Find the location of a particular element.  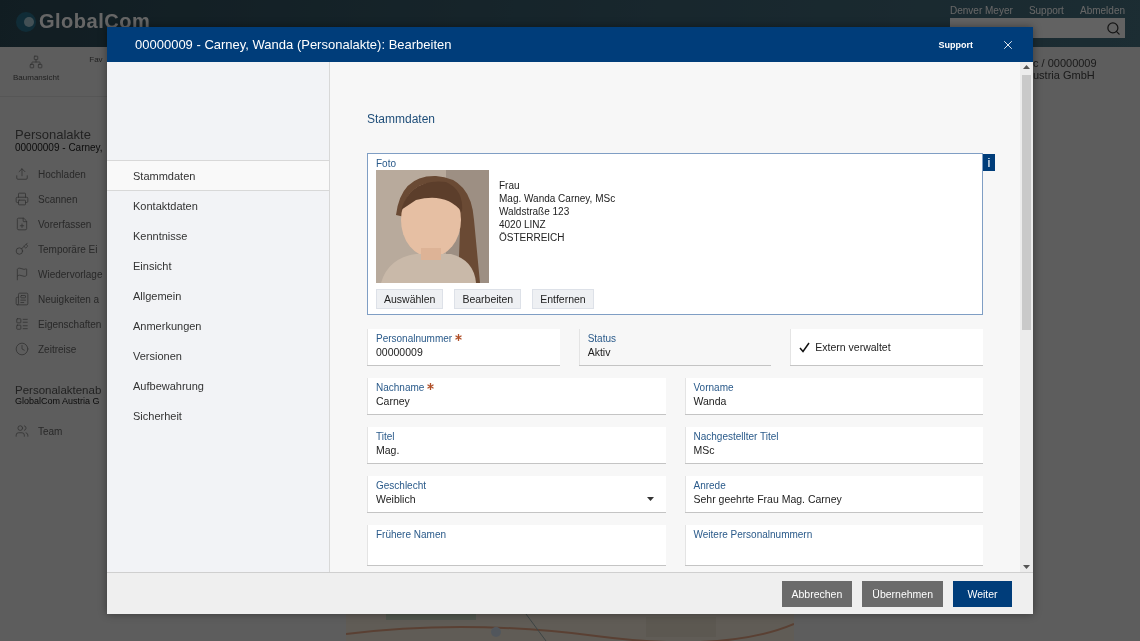

field-label: Geschlecht is located at coordinates (401, 485).